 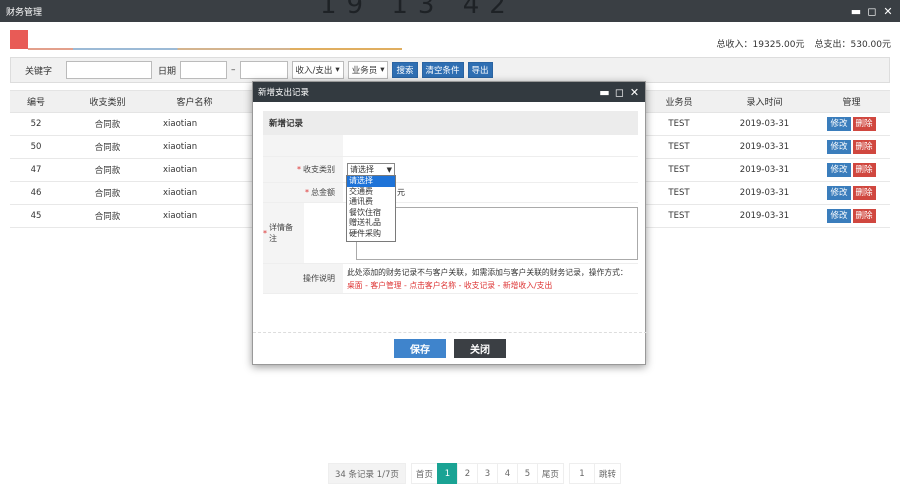 I want to click on note-path-links: 桌面 - 客户管理 - 点击客户名称 - 收支记录 - 新增收入/支出, so click(x=487, y=285).